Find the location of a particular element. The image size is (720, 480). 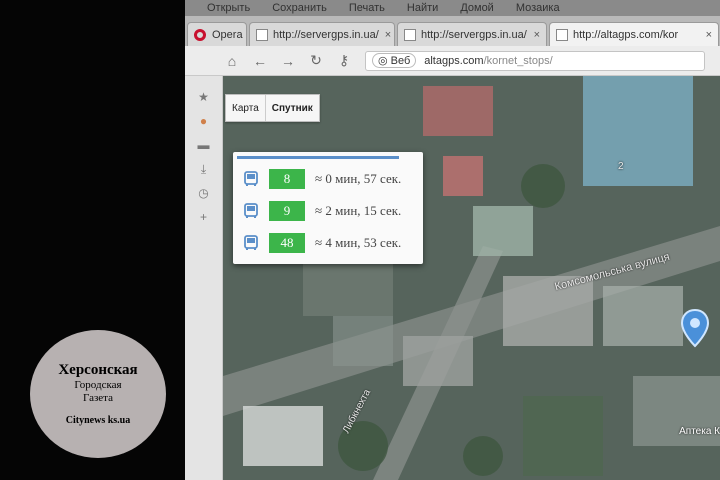

add-panel-icon: + is located at coordinates (204, 217).